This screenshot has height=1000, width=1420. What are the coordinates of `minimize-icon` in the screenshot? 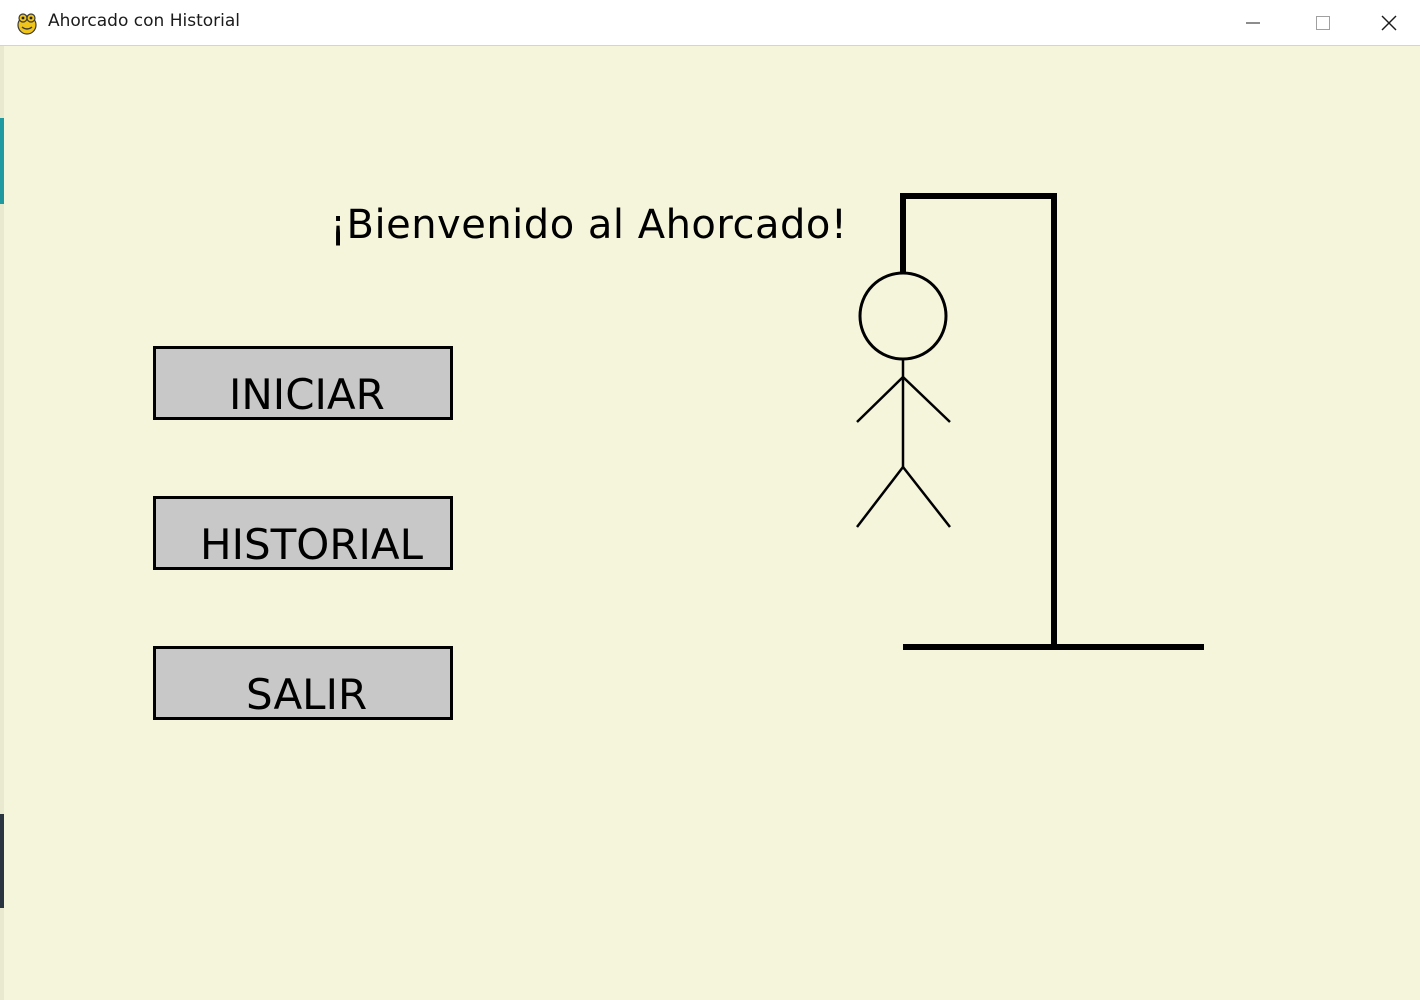 It's located at (1253, 22).